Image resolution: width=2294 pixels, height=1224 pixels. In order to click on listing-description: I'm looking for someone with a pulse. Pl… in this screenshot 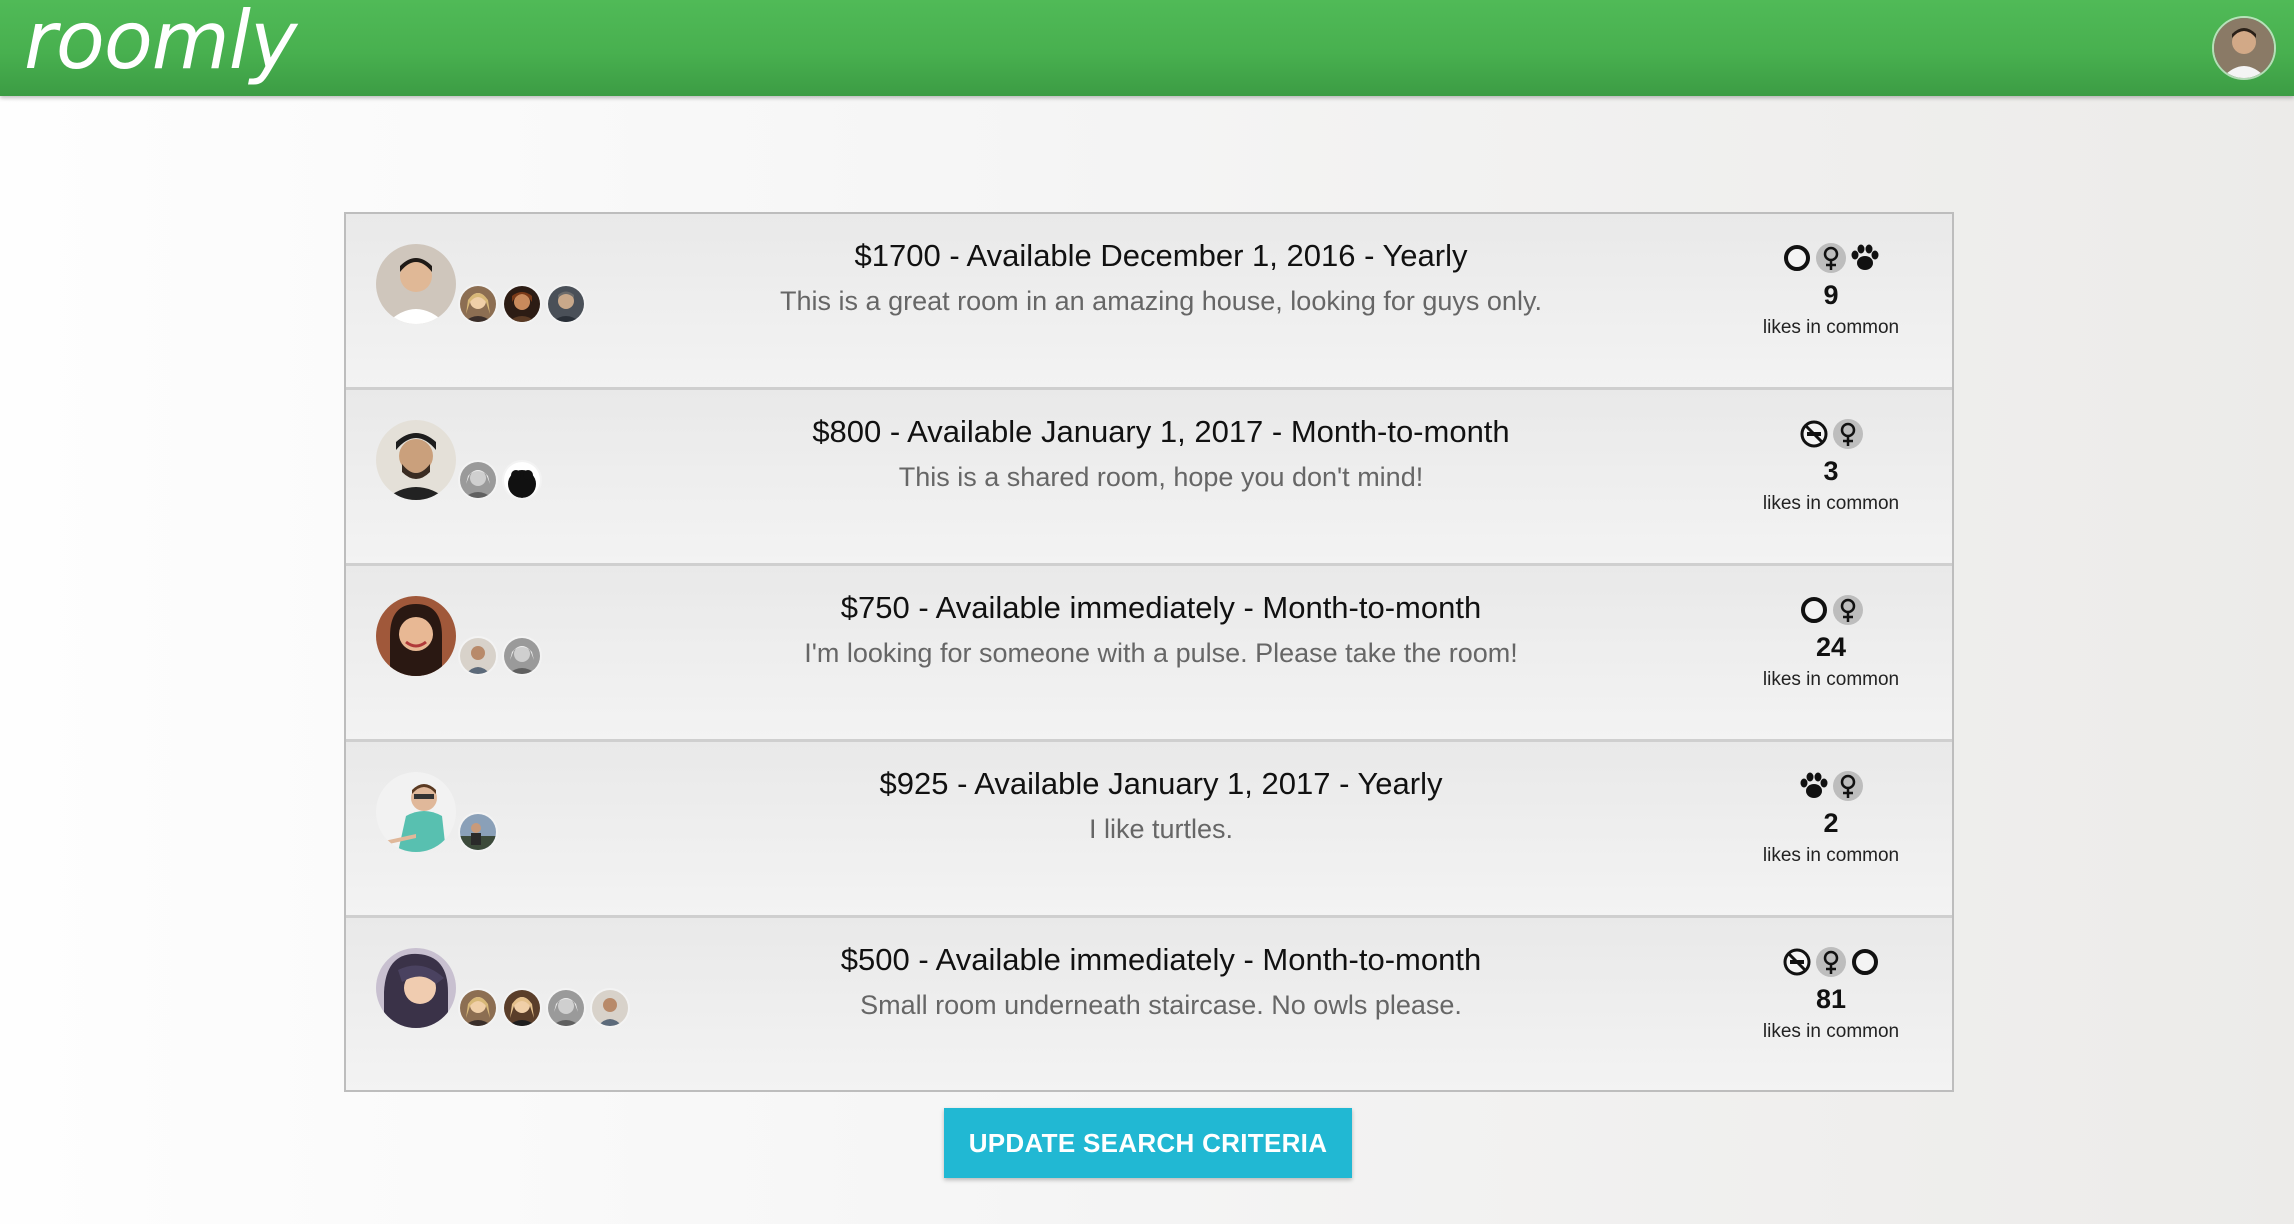, I will do `click(1161, 653)`.